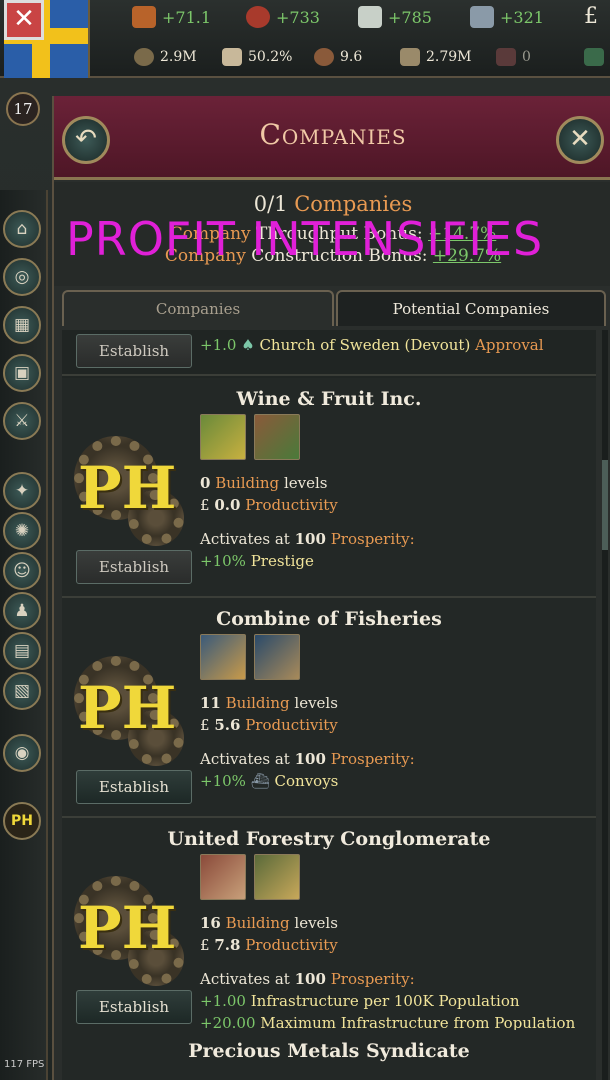  I want to click on sol-icon, so click(324, 57).